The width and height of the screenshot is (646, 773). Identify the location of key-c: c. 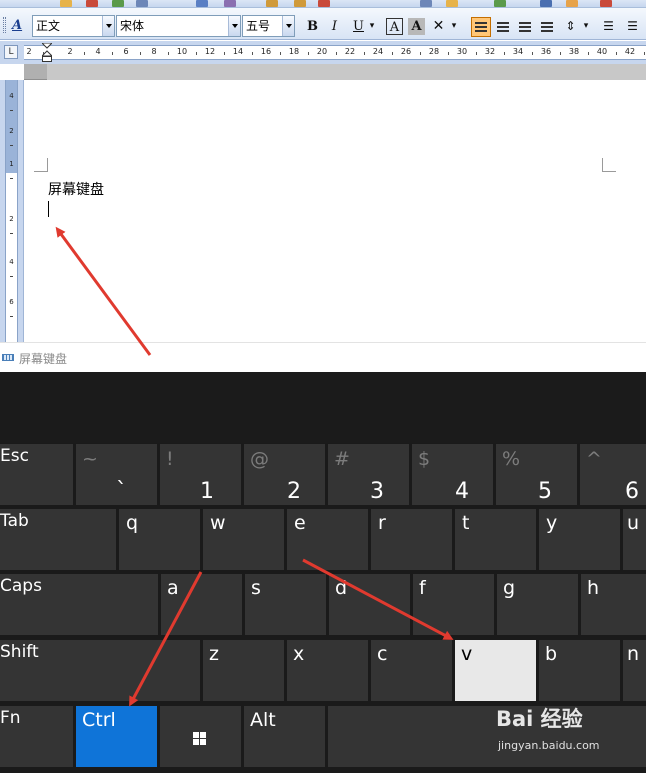
(411, 670).